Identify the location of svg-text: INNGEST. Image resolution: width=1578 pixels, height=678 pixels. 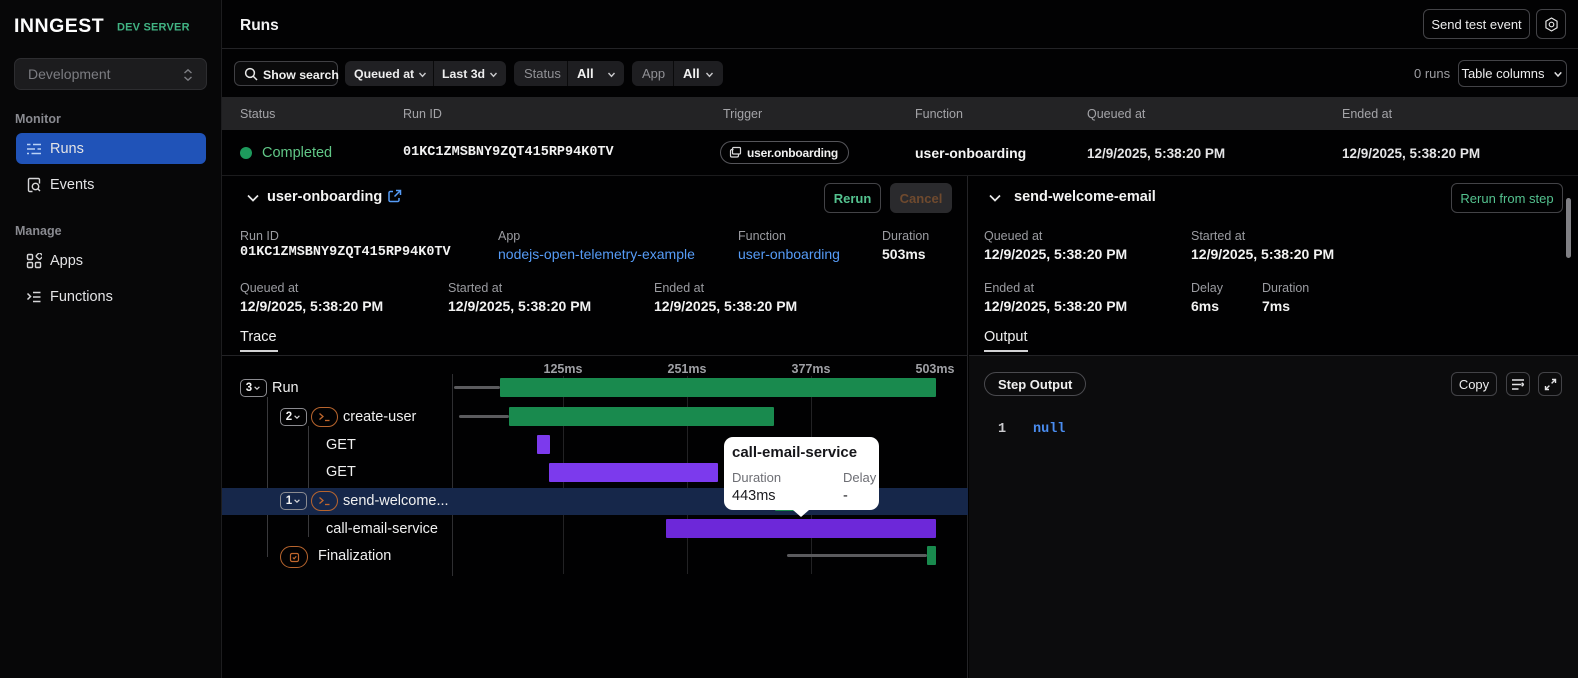
(59, 26).